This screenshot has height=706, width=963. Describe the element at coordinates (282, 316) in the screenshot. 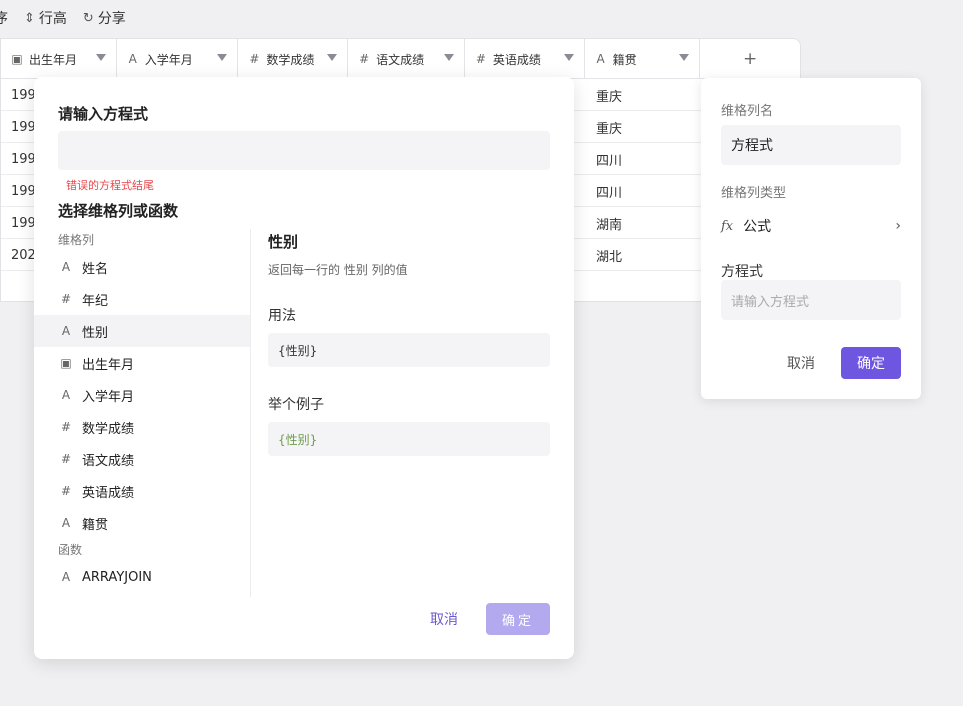

I see `usage-title: 用法` at that location.